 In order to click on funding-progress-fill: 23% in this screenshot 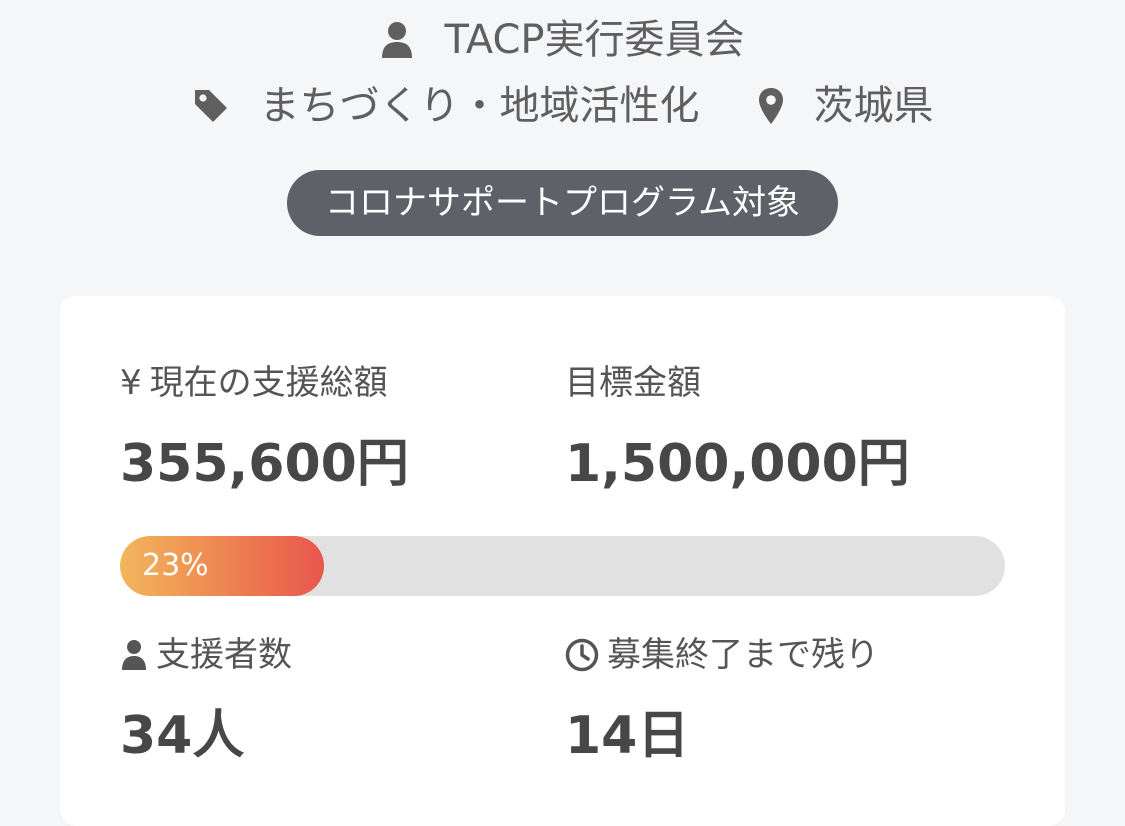, I will do `click(222, 566)`.